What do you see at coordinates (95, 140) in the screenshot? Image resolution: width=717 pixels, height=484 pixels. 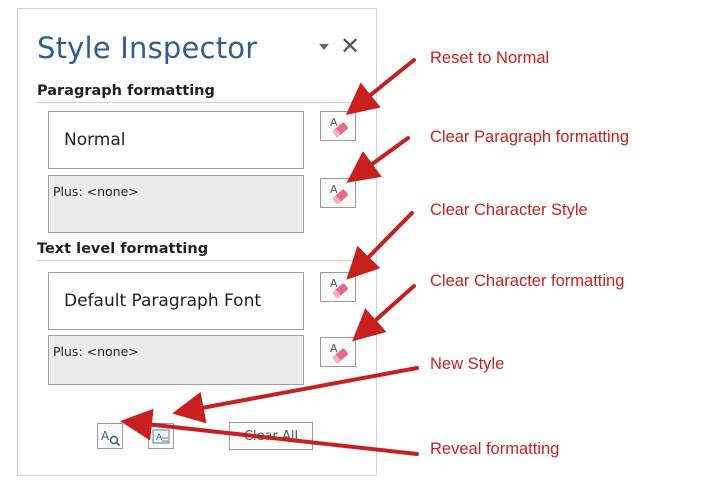 I see `paragraph-style-value: Normal` at bounding box center [95, 140].